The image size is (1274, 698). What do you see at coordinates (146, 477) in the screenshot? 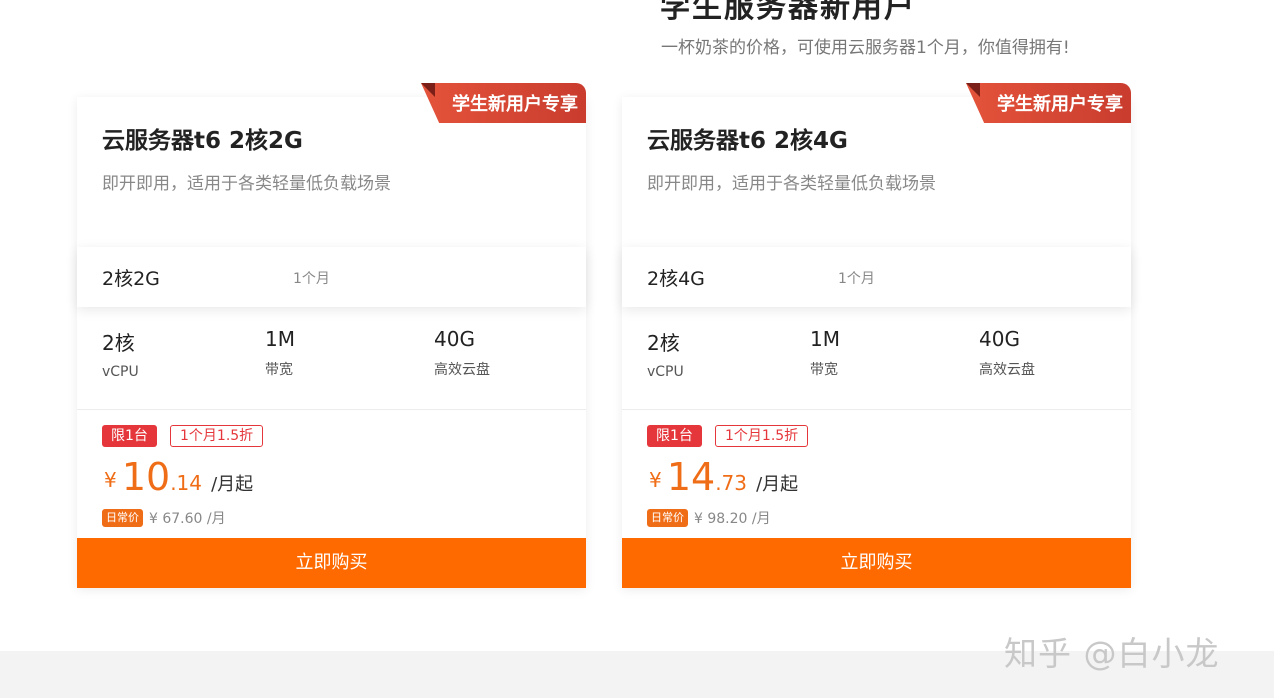
I see `price-integer: 10` at bounding box center [146, 477].